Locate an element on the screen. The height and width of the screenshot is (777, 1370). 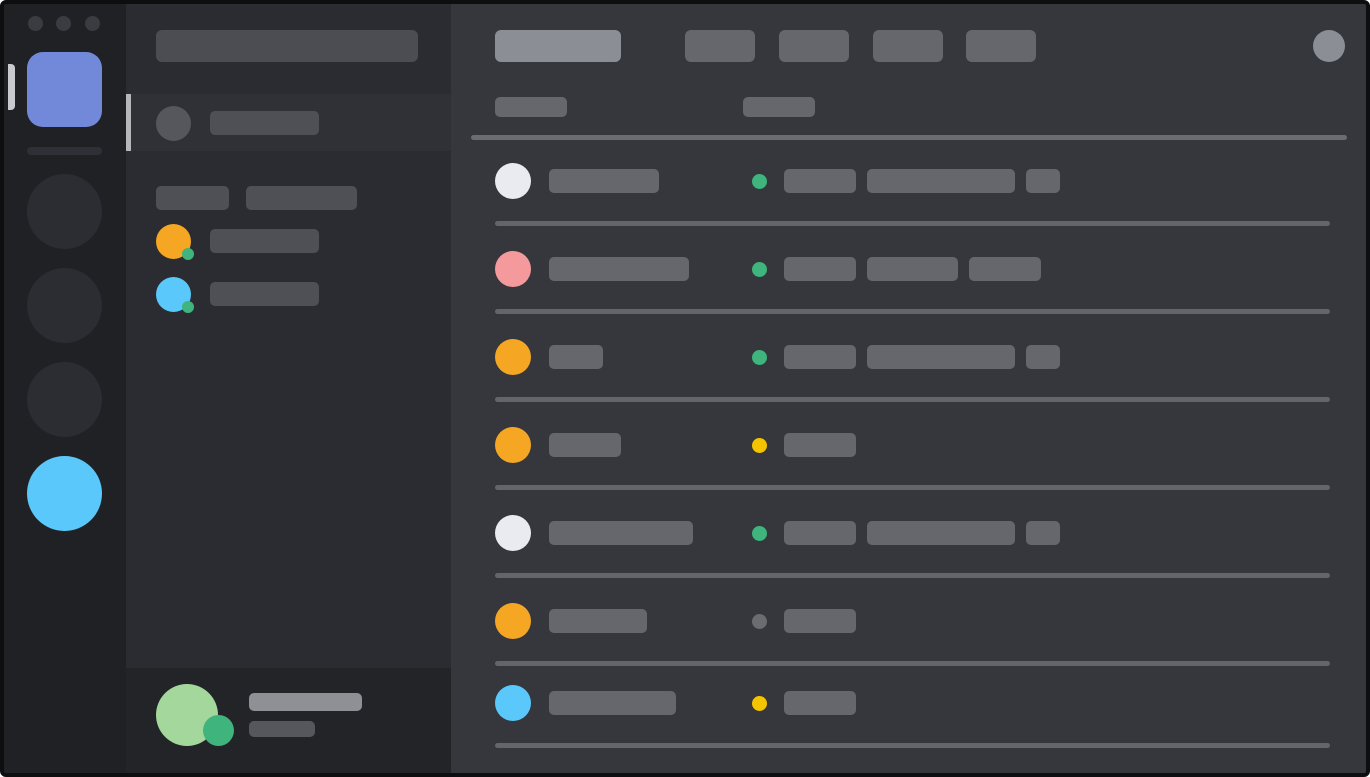
offline-status-icon is located at coordinates (759, 621).